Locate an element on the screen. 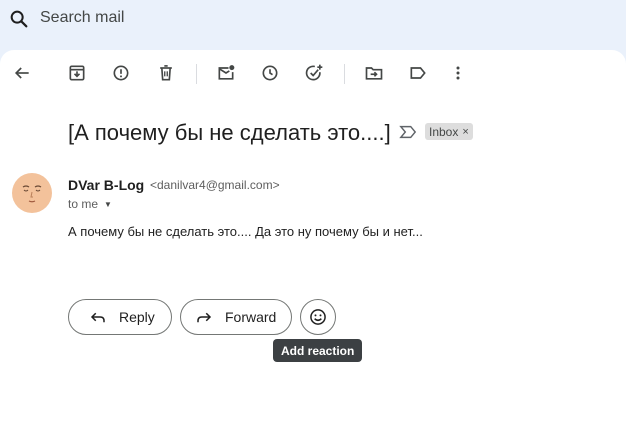  label-button is located at coordinates (418, 73).